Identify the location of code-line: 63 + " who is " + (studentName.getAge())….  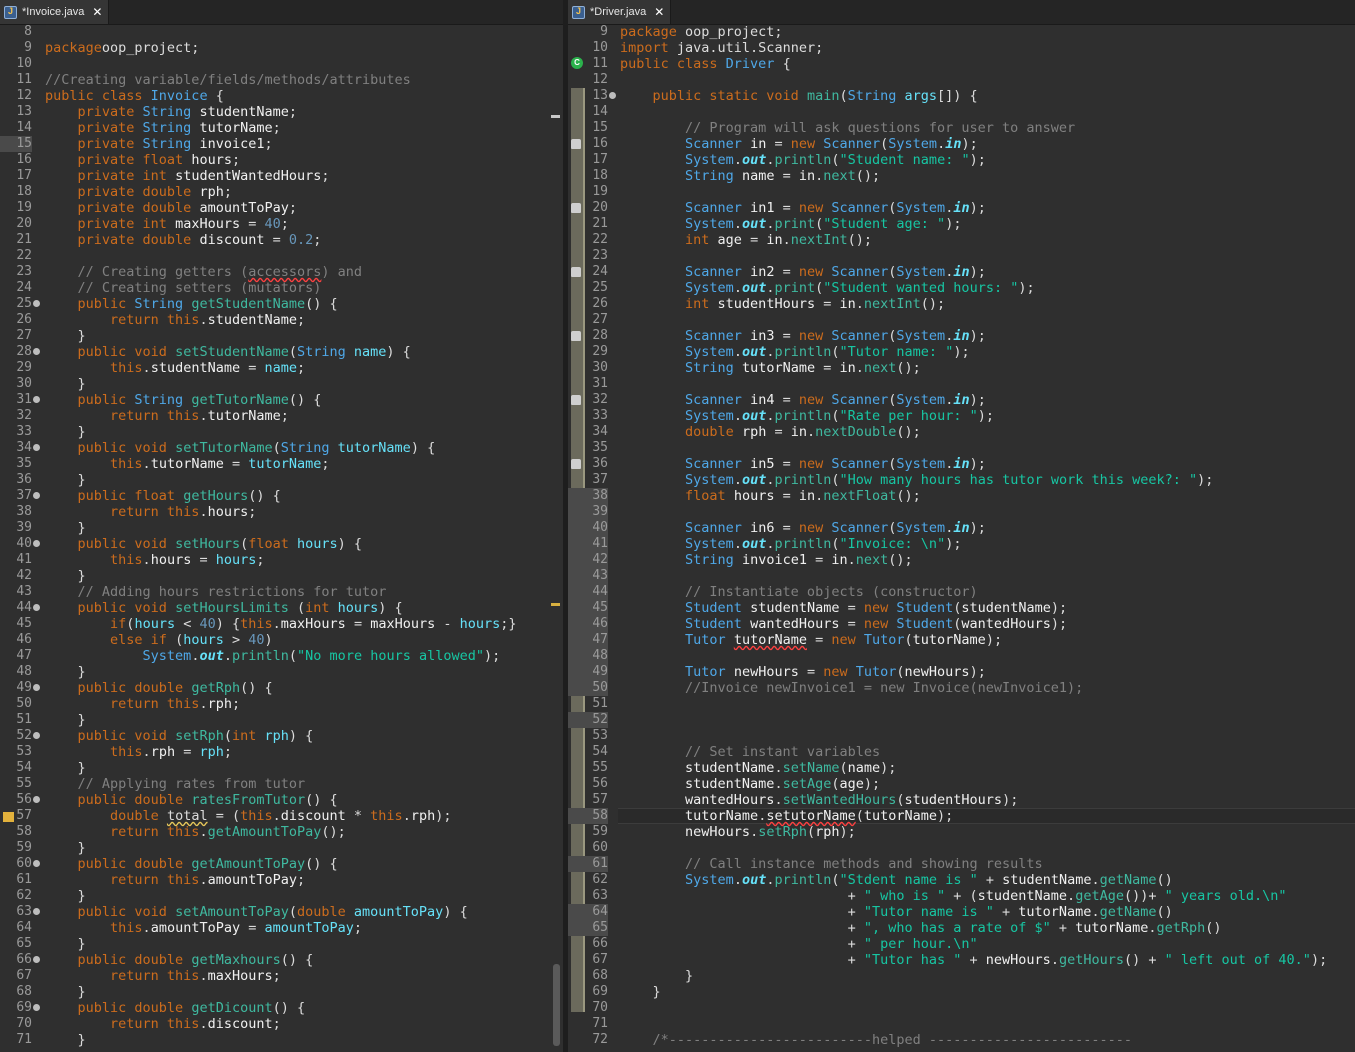
(961, 896).